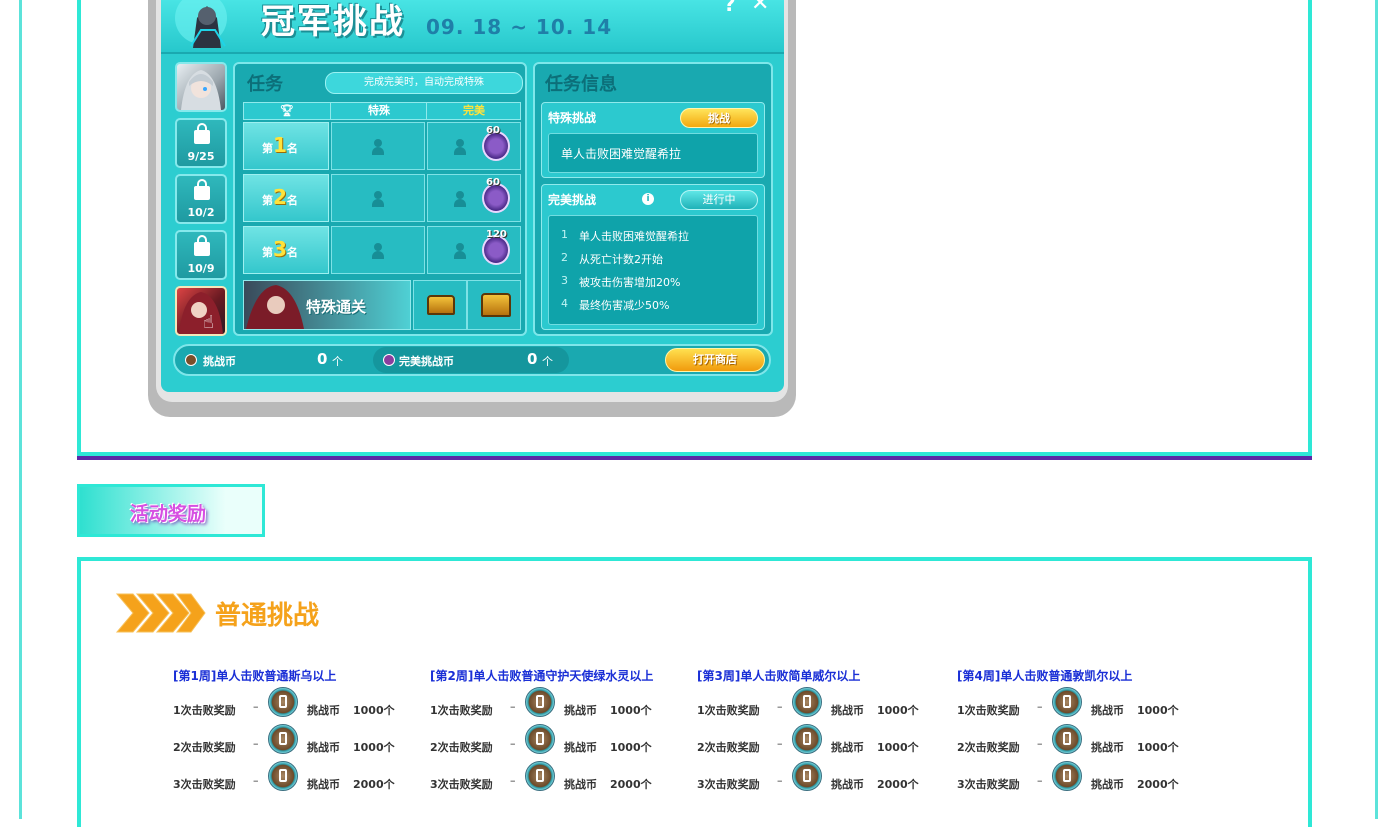 The height and width of the screenshot is (827, 1400). What do you see at coordinates (286, 146) in the screenshot?
I see `rank-cell: 第1名` at bounding box center [286, 146].